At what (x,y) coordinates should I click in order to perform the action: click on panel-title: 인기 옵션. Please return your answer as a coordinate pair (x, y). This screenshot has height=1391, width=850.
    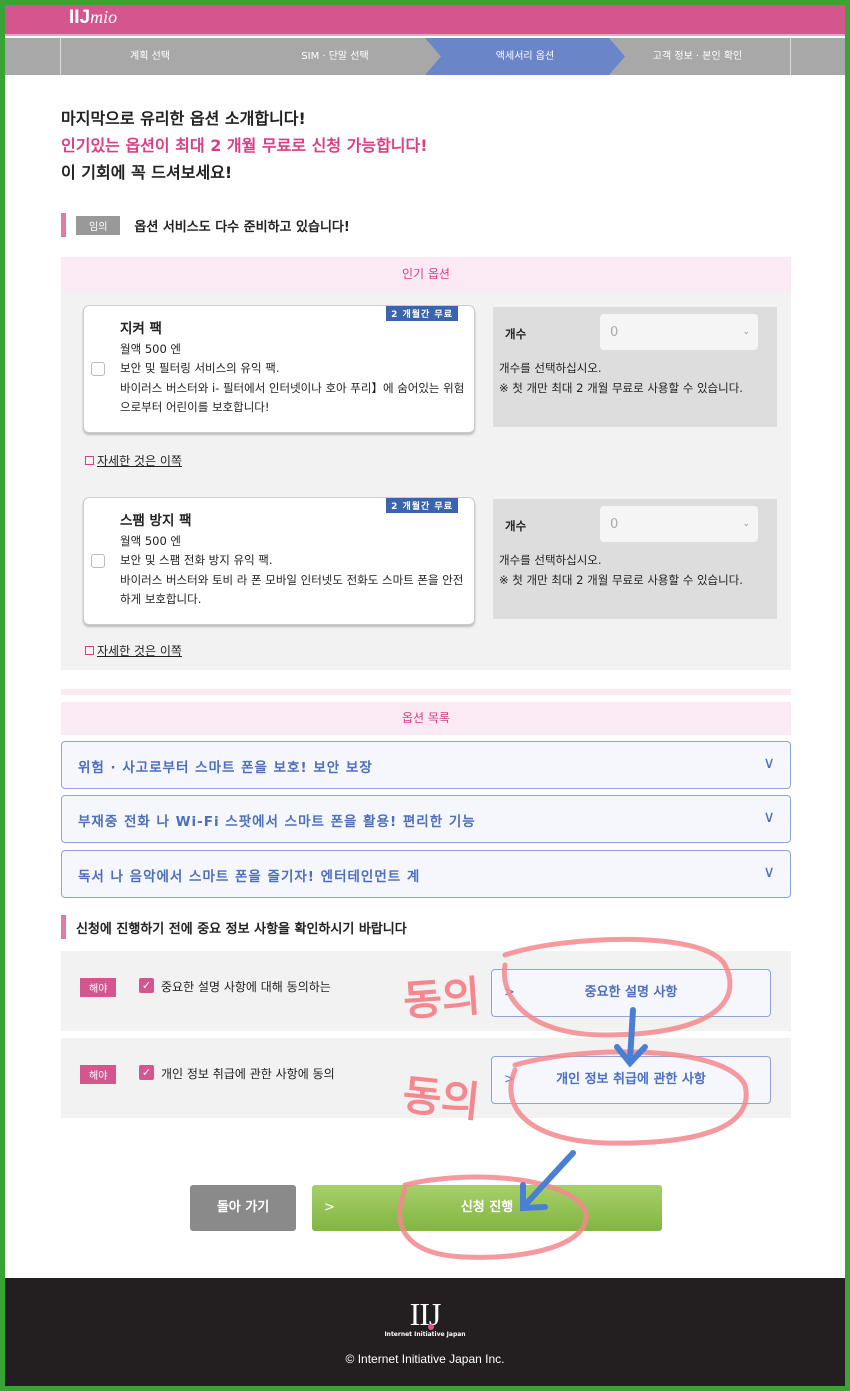
    Looking at the image, I should click on (426, 274).